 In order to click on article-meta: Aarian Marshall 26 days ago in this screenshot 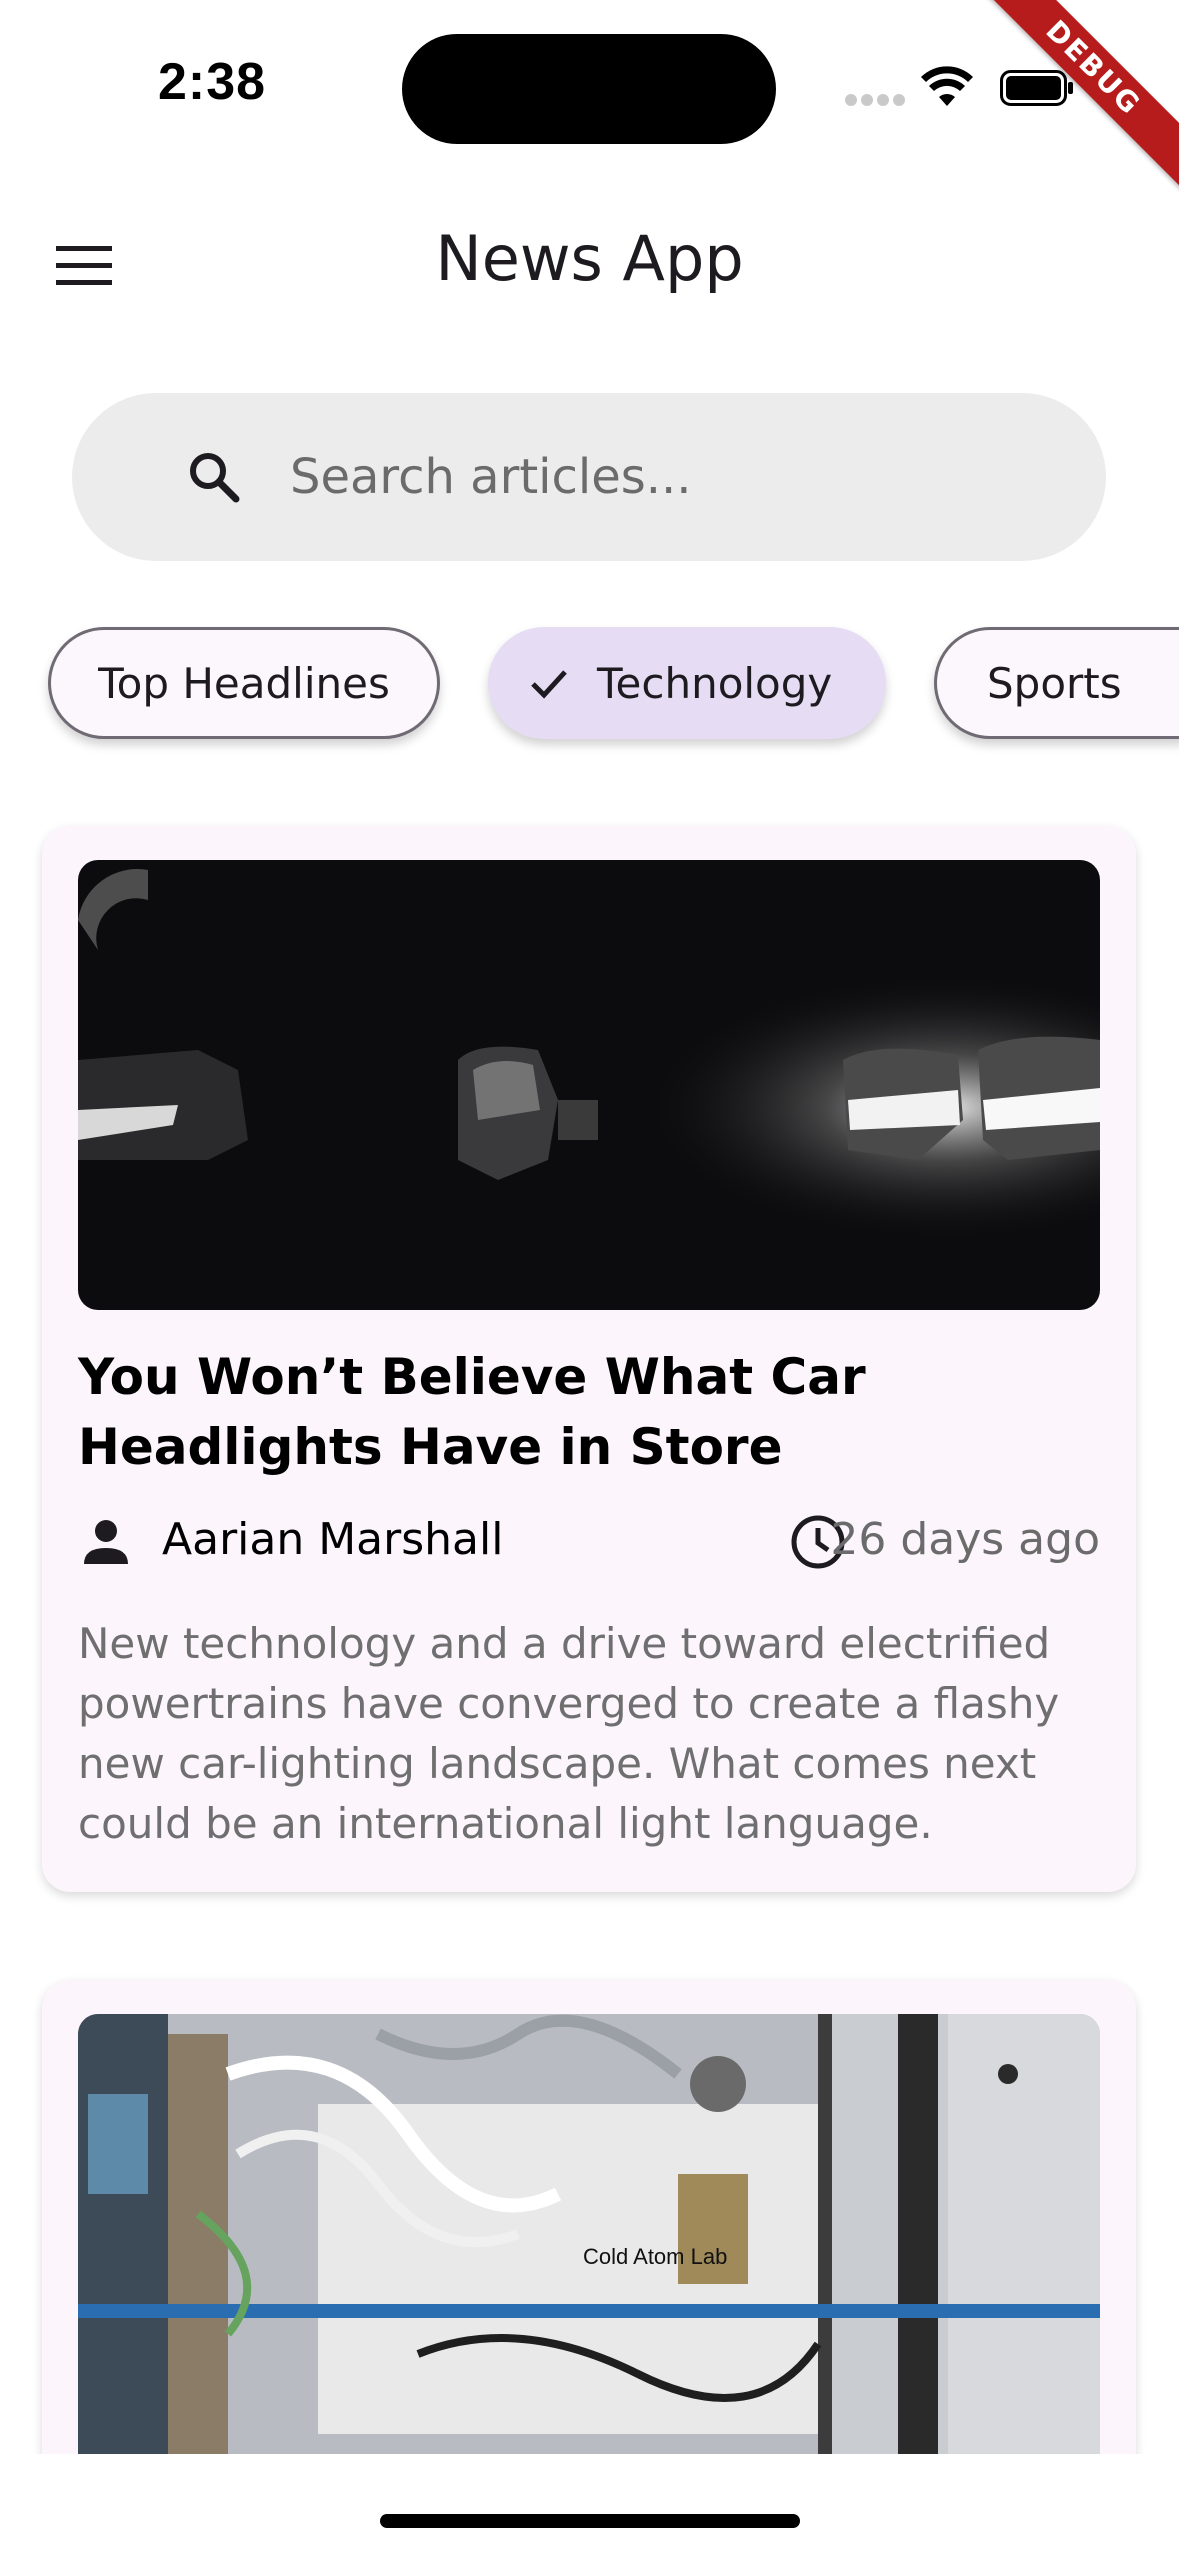, I will do `click(589, 1539)`.